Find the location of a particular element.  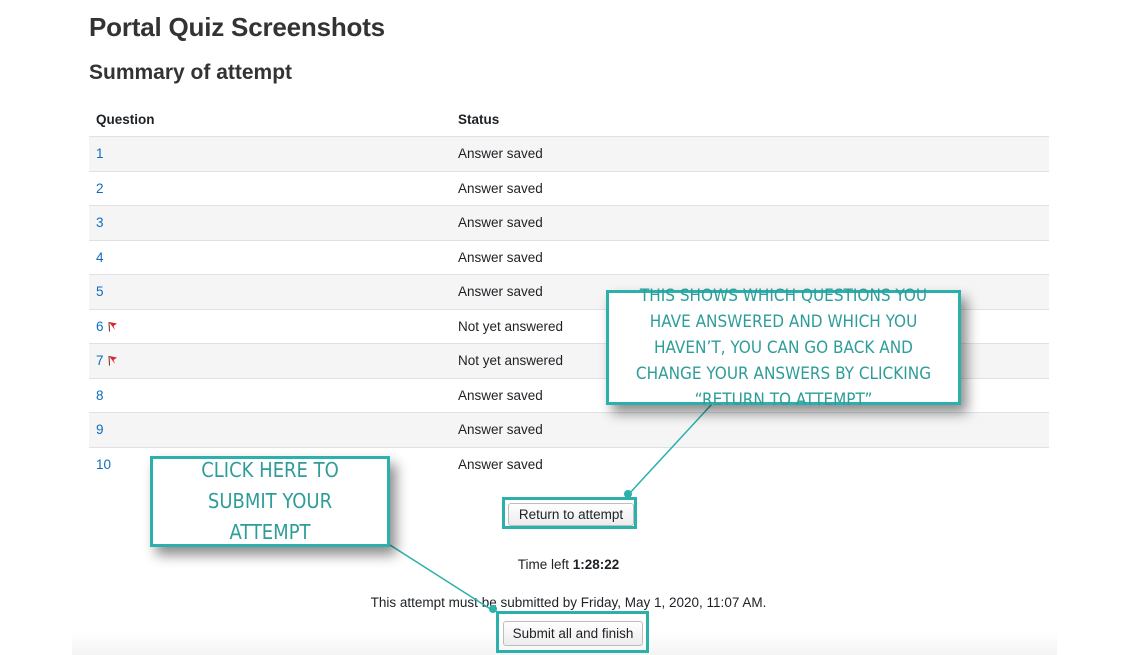

question-cell: 5 is located at coordinates (270, 291).